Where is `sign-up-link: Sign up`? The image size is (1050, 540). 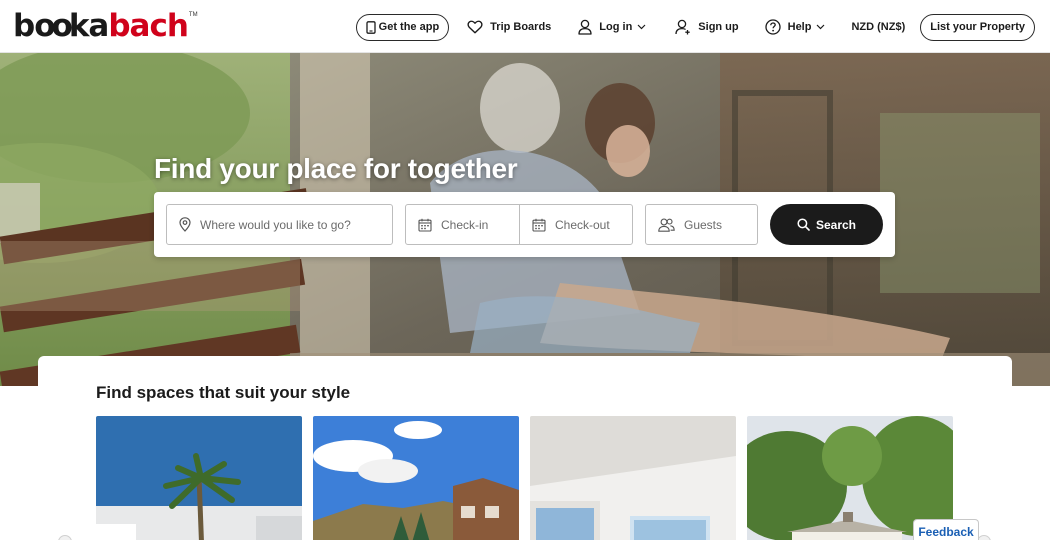 sign-up-link: Sign up is located at coordinates (707, 27).